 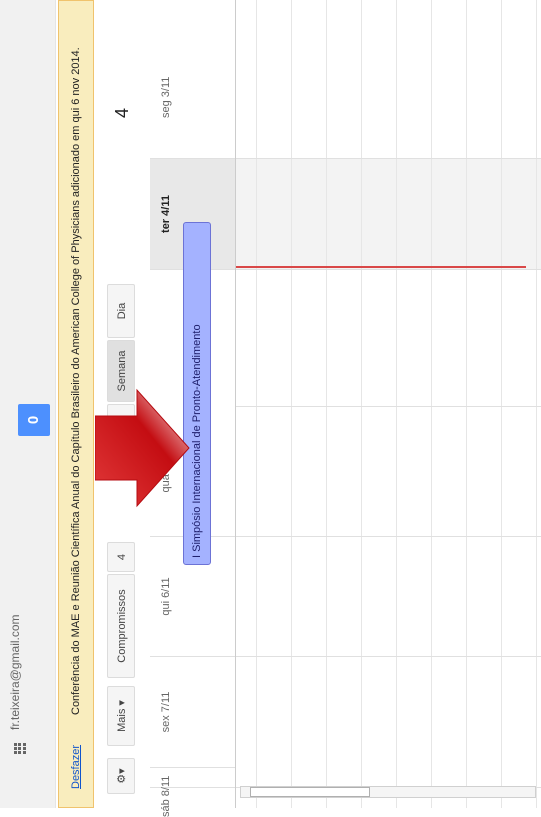 What do you see at coordinates (192, 79) in the screenshot?
I see `day-column-mon: seg 3/11` at bounding box center [192, 79].